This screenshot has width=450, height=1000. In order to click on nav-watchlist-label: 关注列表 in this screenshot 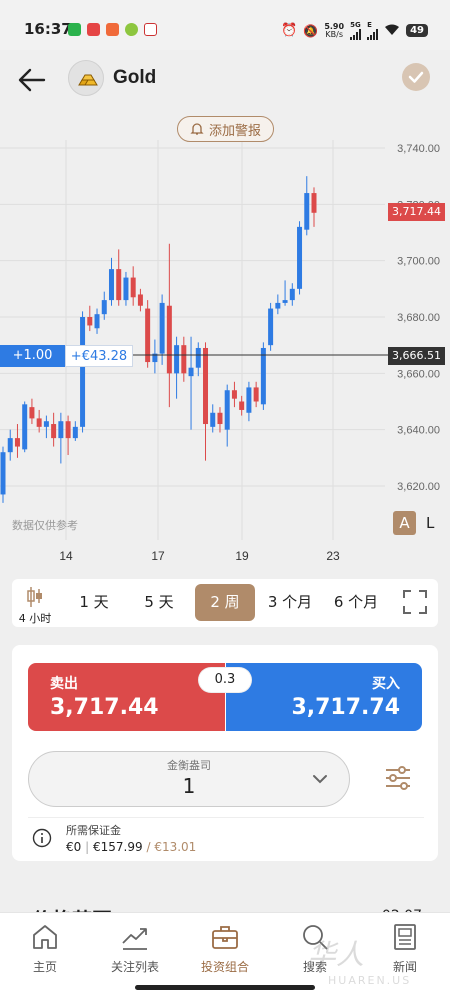, I will do `click(134, 967)`.